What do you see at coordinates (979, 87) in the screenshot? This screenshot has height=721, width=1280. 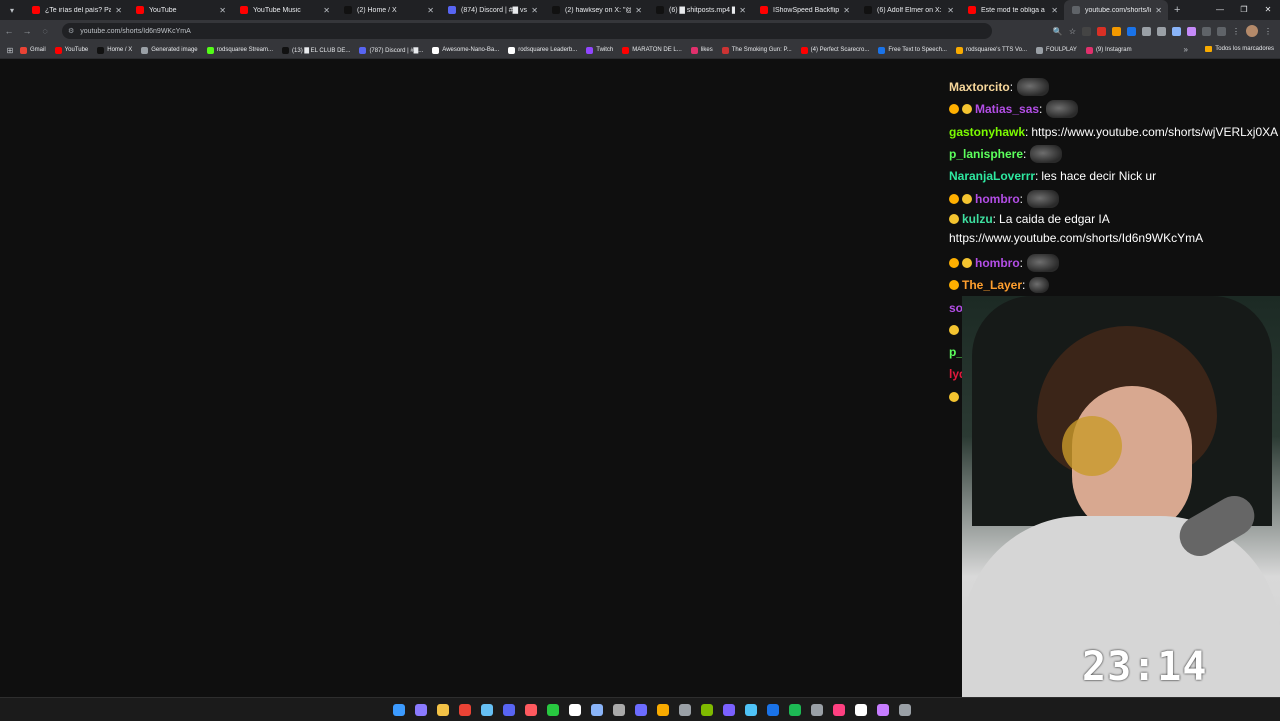 I see `chat-username: Maxtorcito` at bounding box center [979, 87].